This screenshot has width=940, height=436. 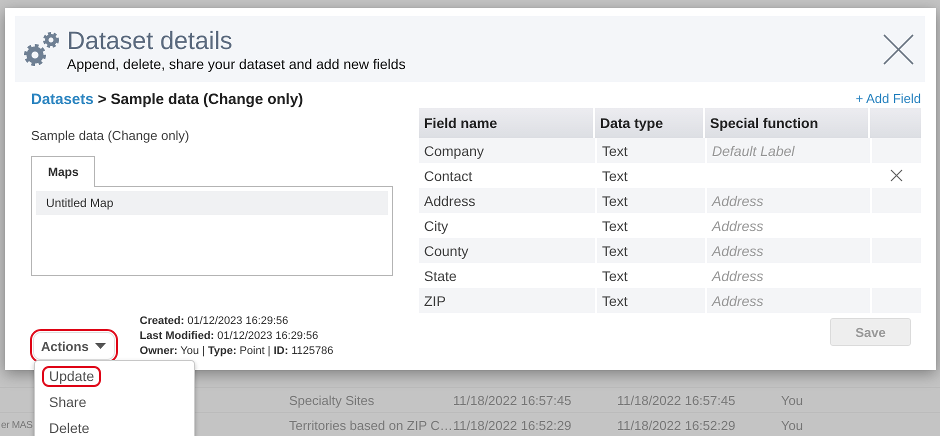 I want to click on caret-icon, so click(x=100, y=346).